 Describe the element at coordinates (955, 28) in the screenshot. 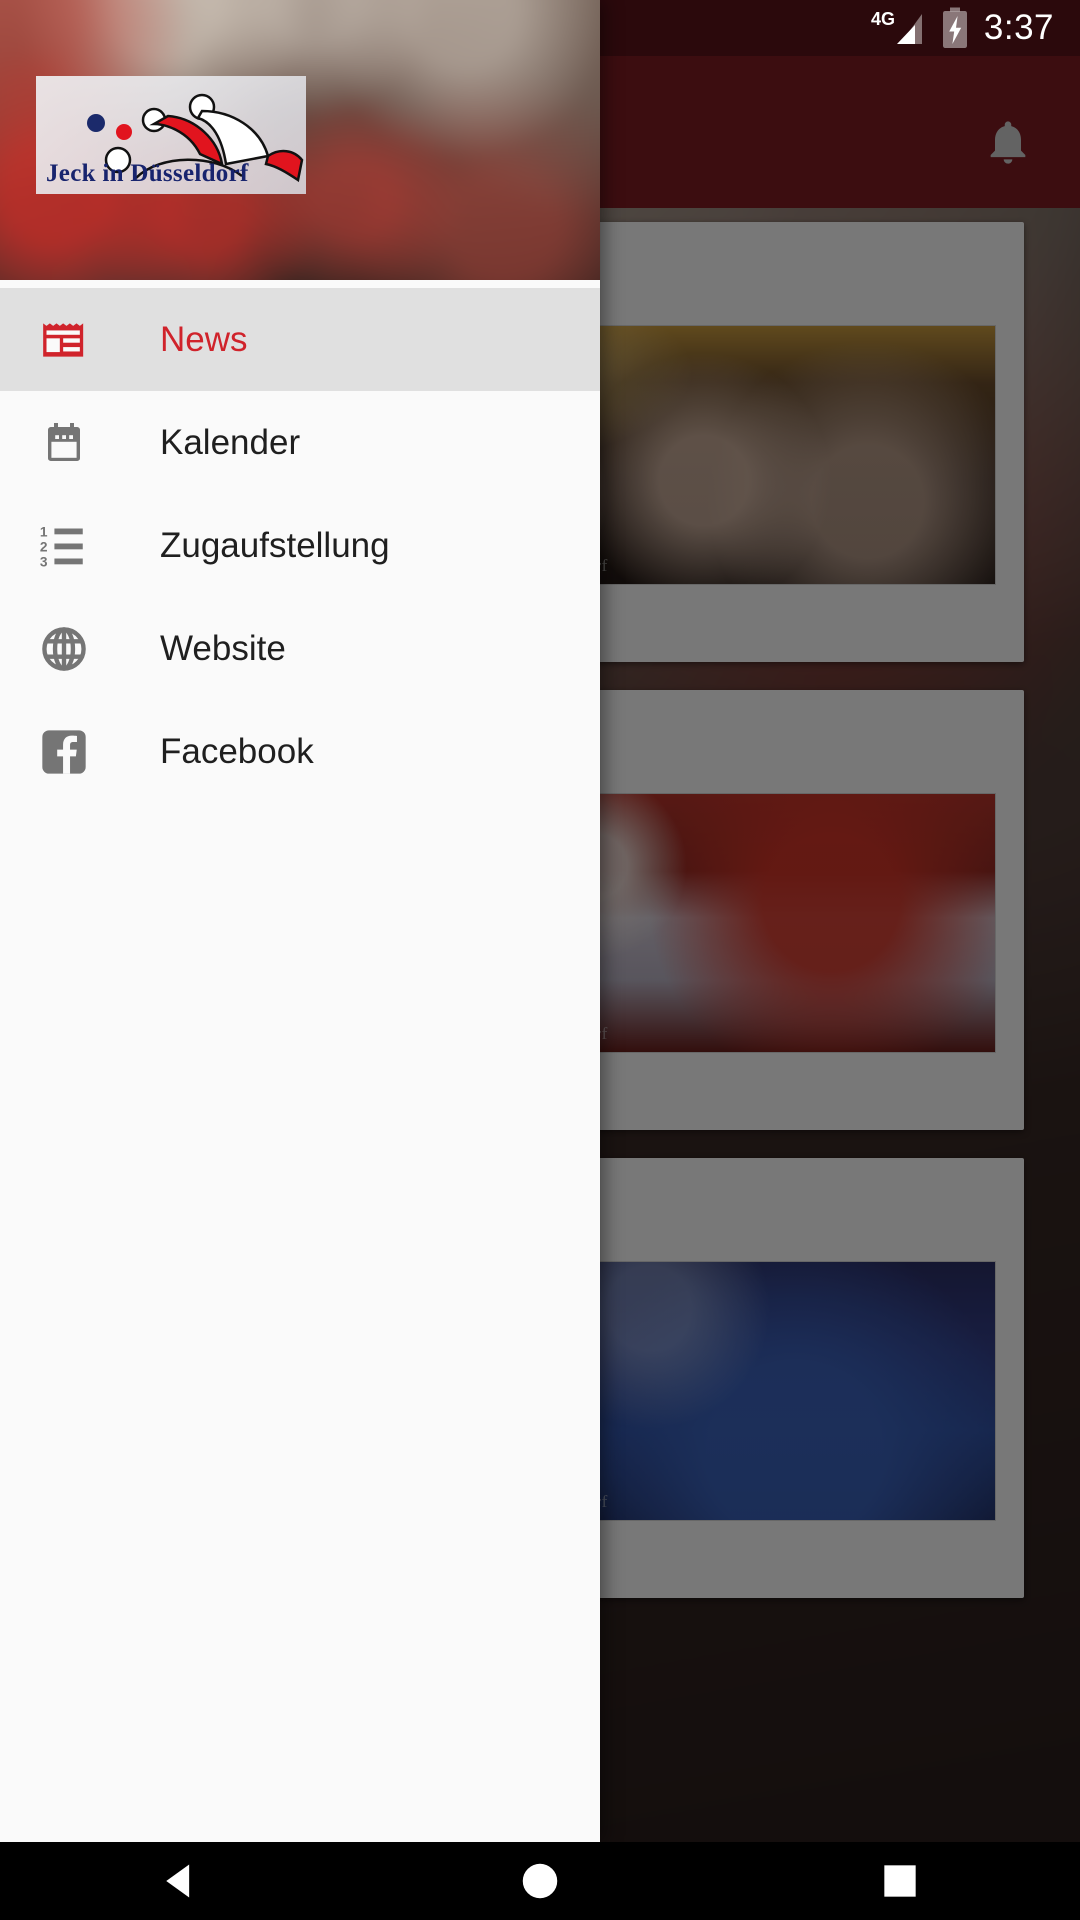

I see `battery-charging-icon` at that location.